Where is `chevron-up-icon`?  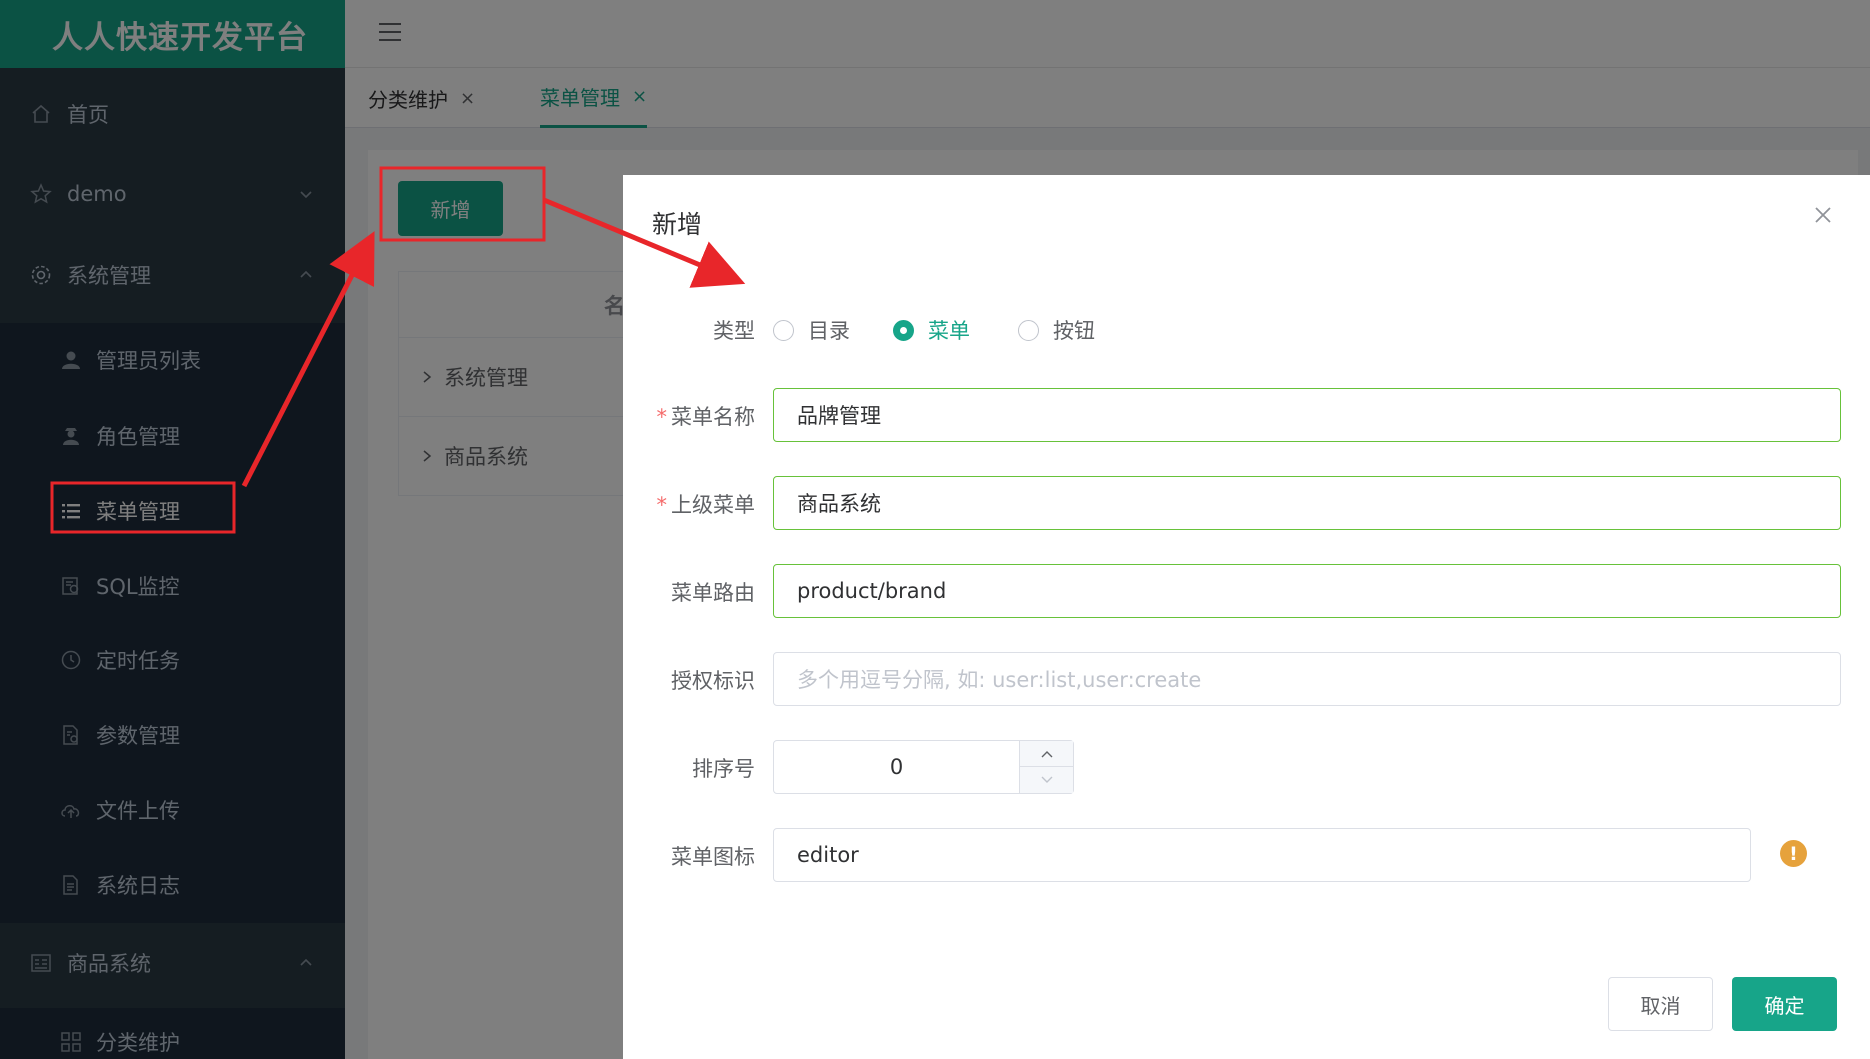
chevron-up-icon is located at coordinates (1046, 753).